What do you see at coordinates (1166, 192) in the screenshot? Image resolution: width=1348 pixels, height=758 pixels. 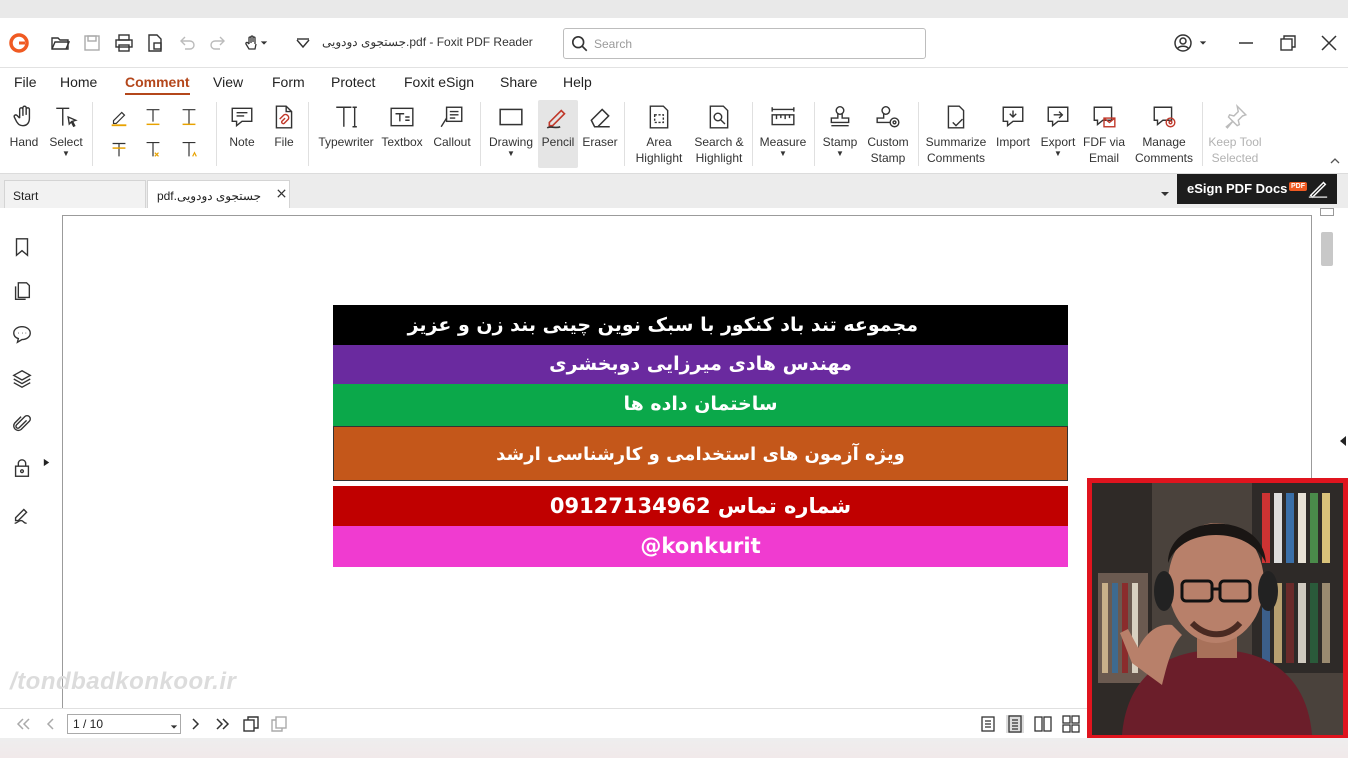 I see `tab-list-chevron-down-icon` at bounding box center [1166, 192].